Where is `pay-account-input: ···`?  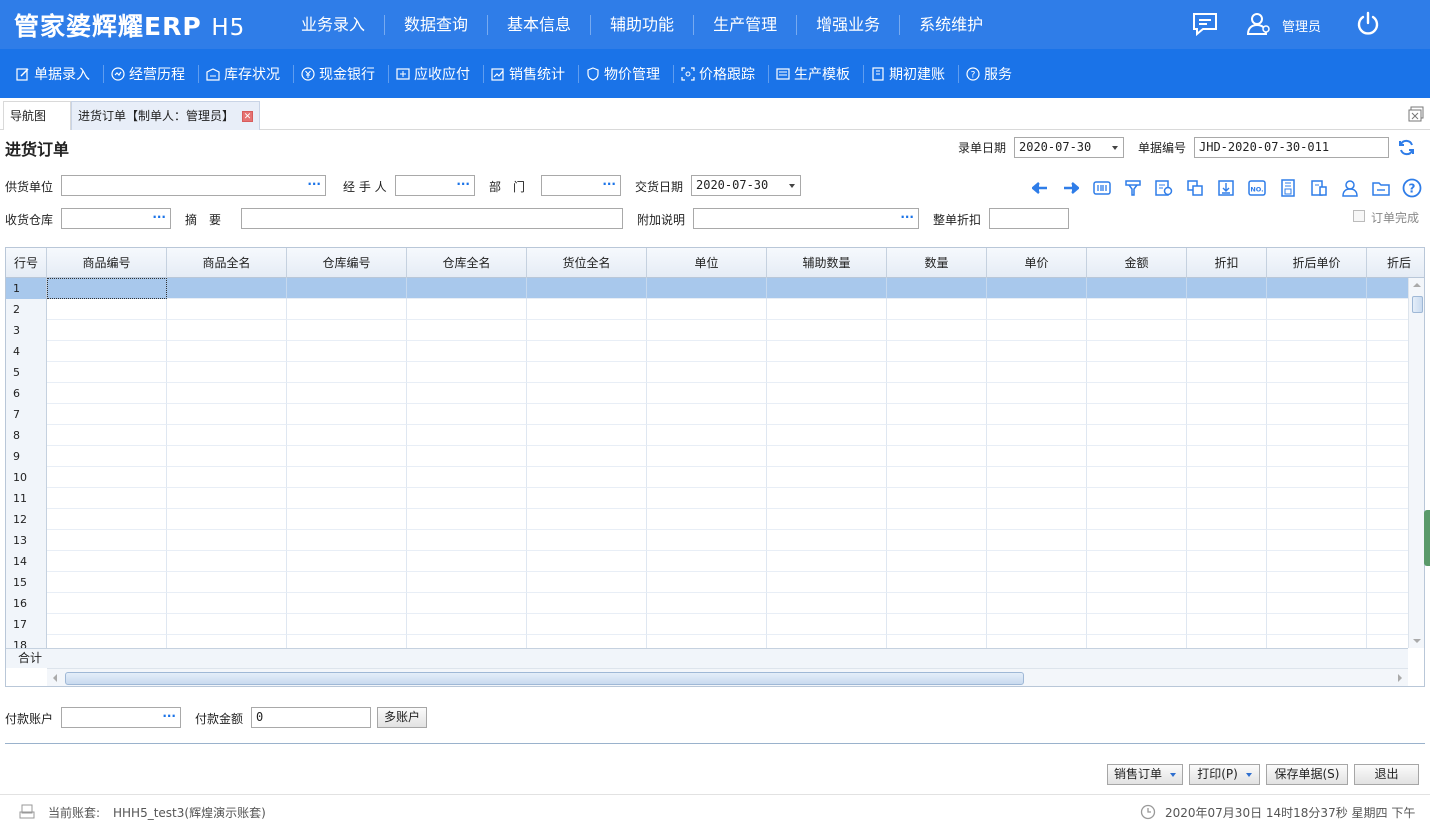 pay-account-input: ··· is located at coordinates (121, 717).